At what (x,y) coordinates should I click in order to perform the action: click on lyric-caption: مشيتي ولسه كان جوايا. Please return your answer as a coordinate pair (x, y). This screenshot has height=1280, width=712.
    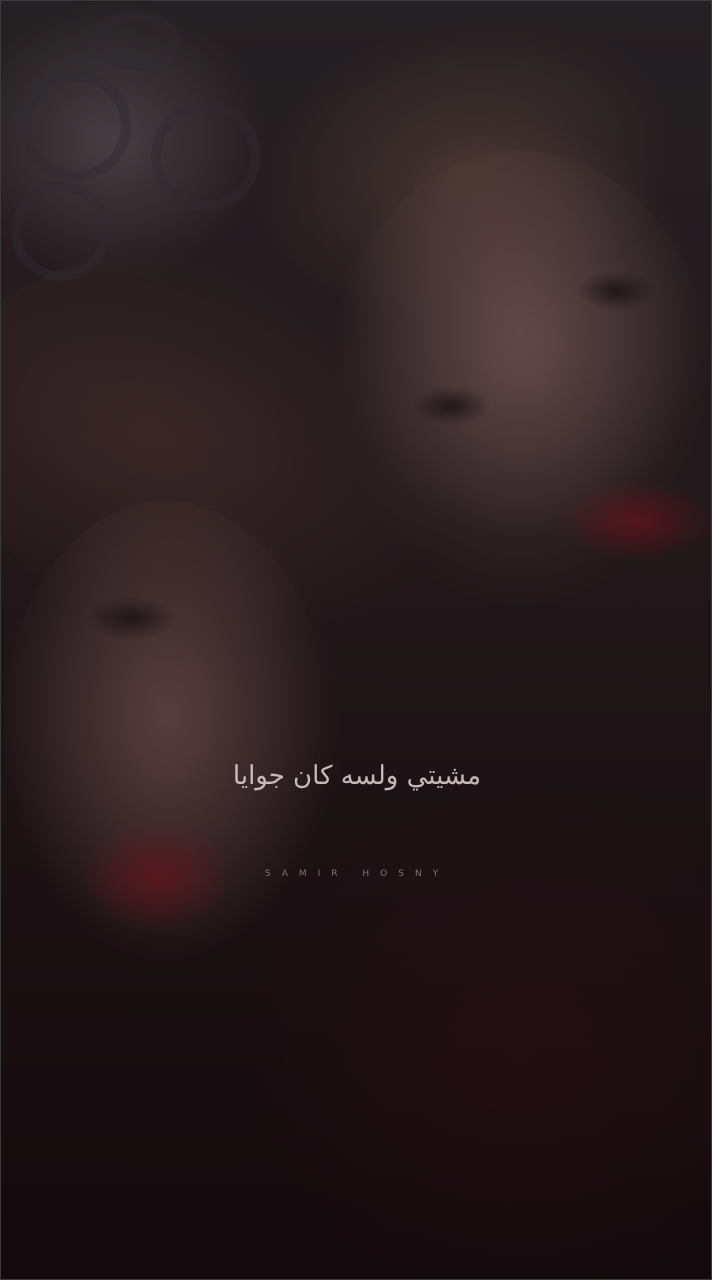
    Looking at the image, I should click on (357, 776).